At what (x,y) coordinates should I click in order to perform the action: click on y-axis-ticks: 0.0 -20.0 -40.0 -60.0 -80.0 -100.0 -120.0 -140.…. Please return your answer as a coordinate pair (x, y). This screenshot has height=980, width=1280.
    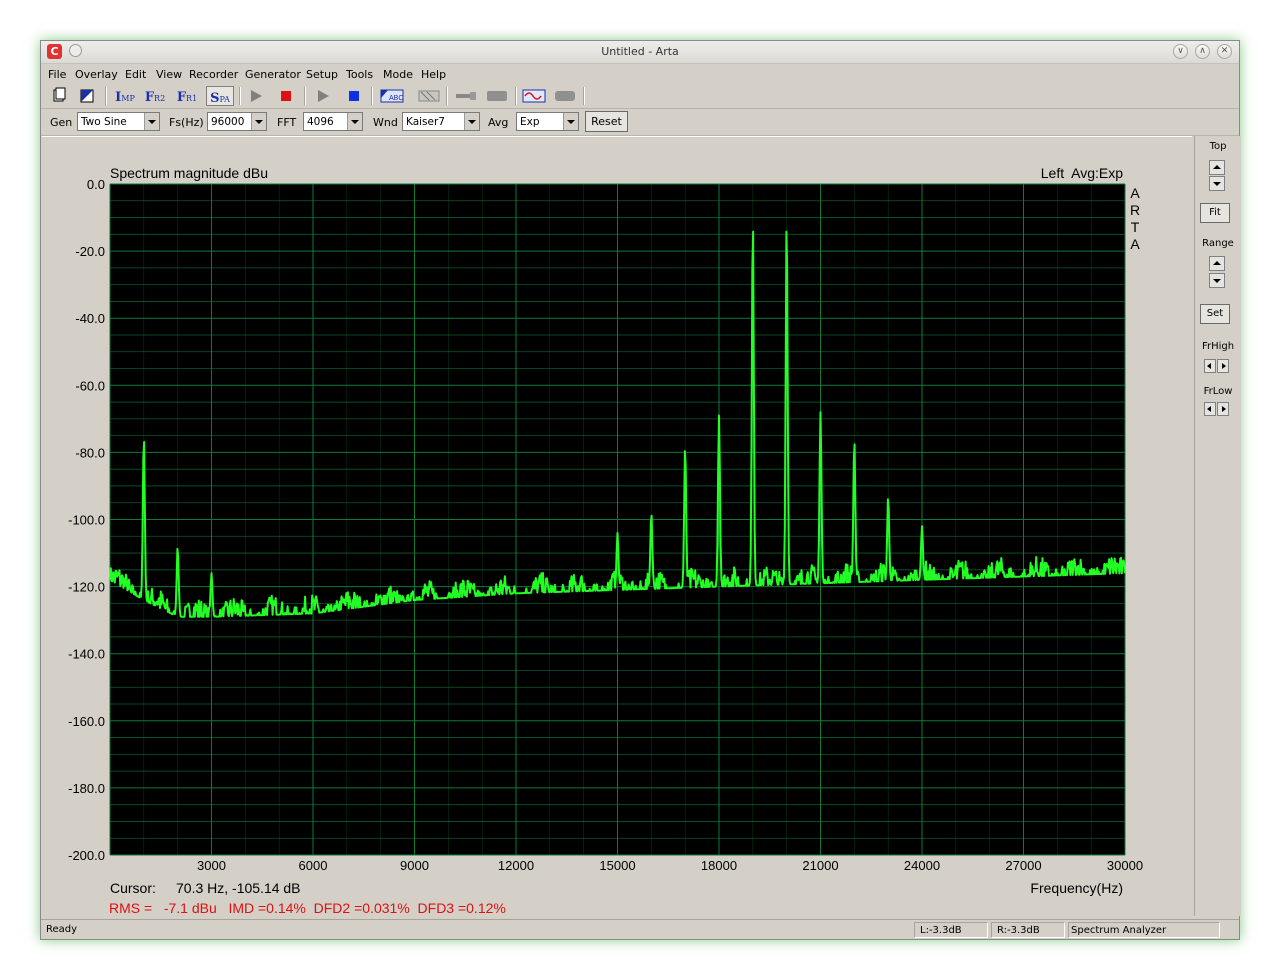
    Looking at the image, I should click on (86, 520).